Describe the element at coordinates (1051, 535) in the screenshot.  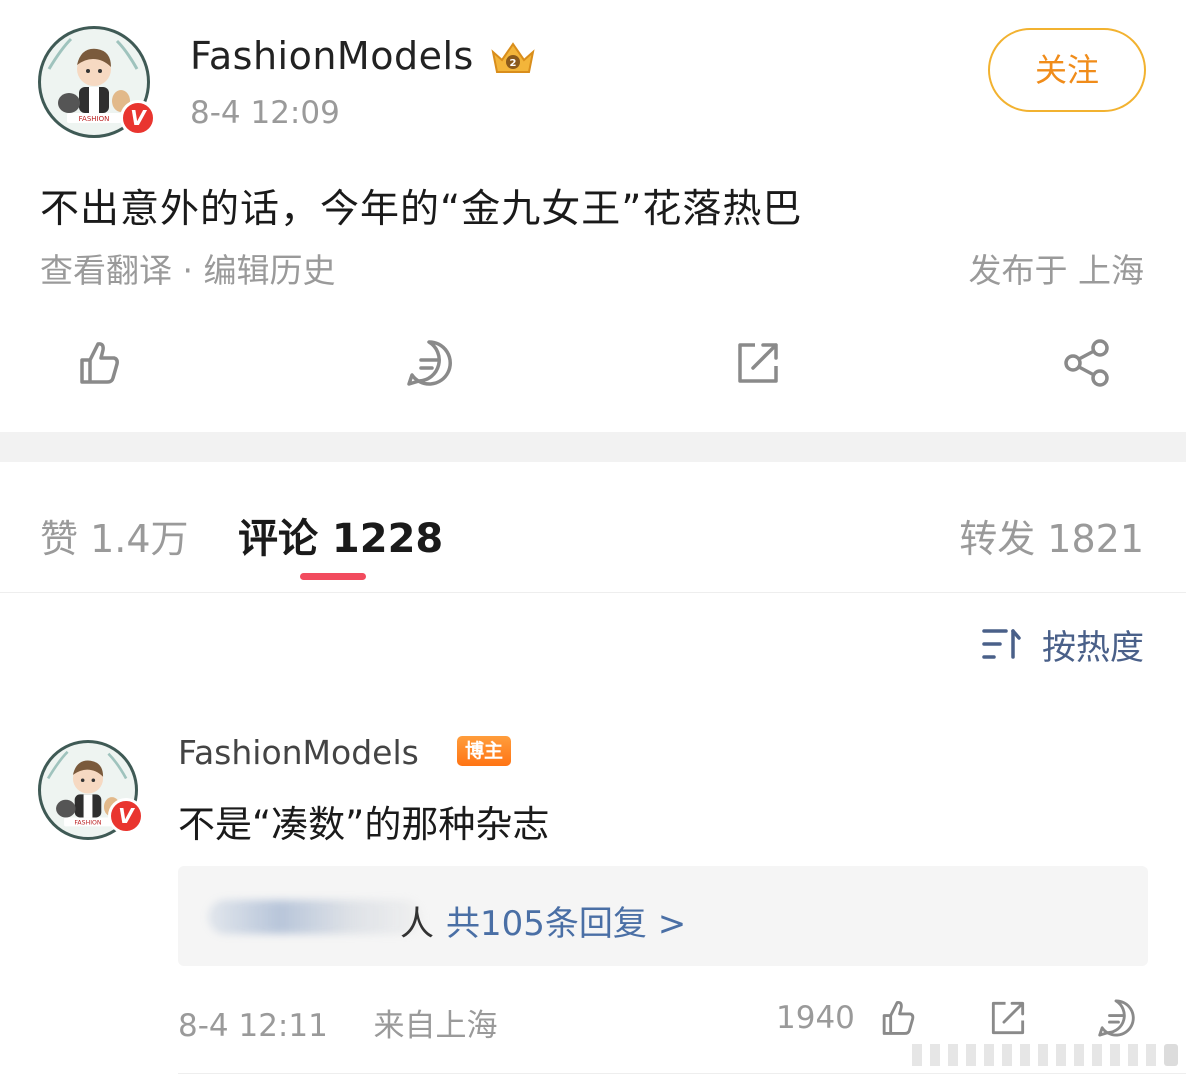
I see `tab-reposts: 转发 1821` at that location.